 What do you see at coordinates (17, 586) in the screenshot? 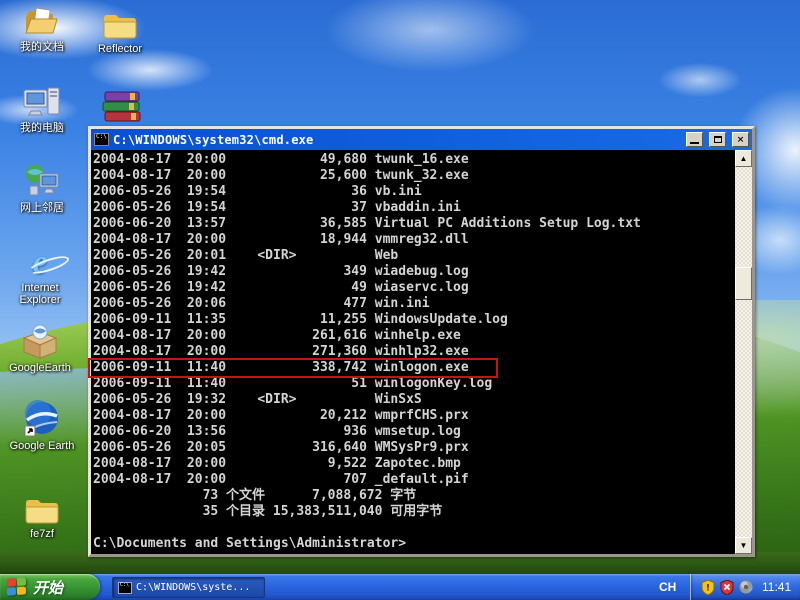
I see `windows-logo-icon` at bounding box center [17, 586].